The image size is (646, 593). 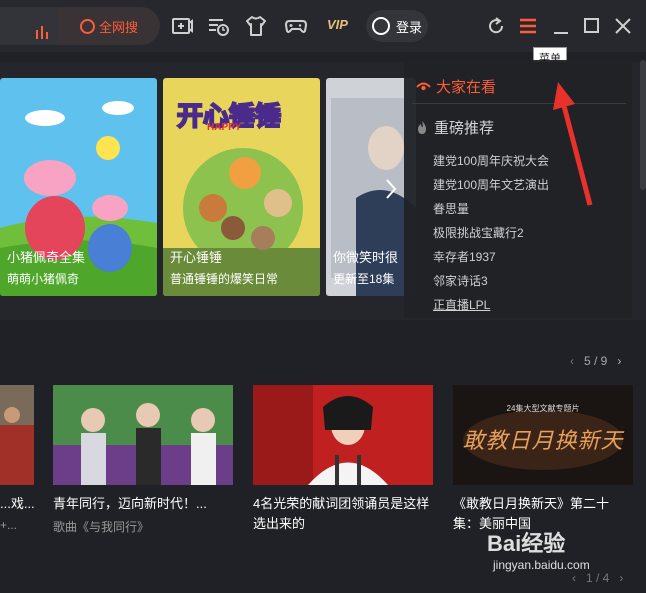 I want to click on card-overlay-title: 敢教日月换新天, so click(x=543, y=440).